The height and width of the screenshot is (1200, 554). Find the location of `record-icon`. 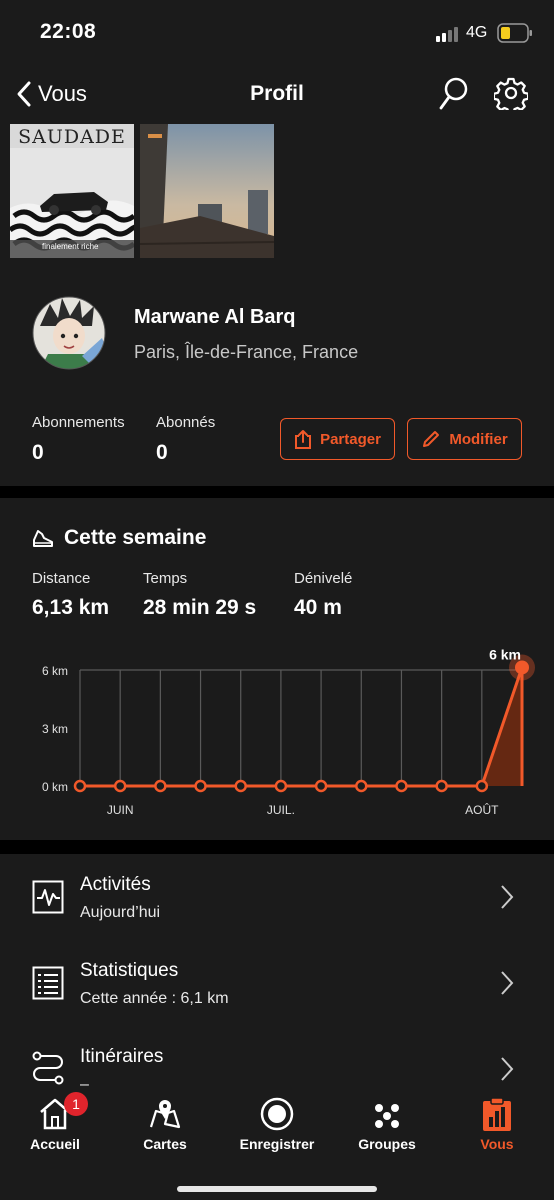

record-icon is located at coordinates (277, 1114).